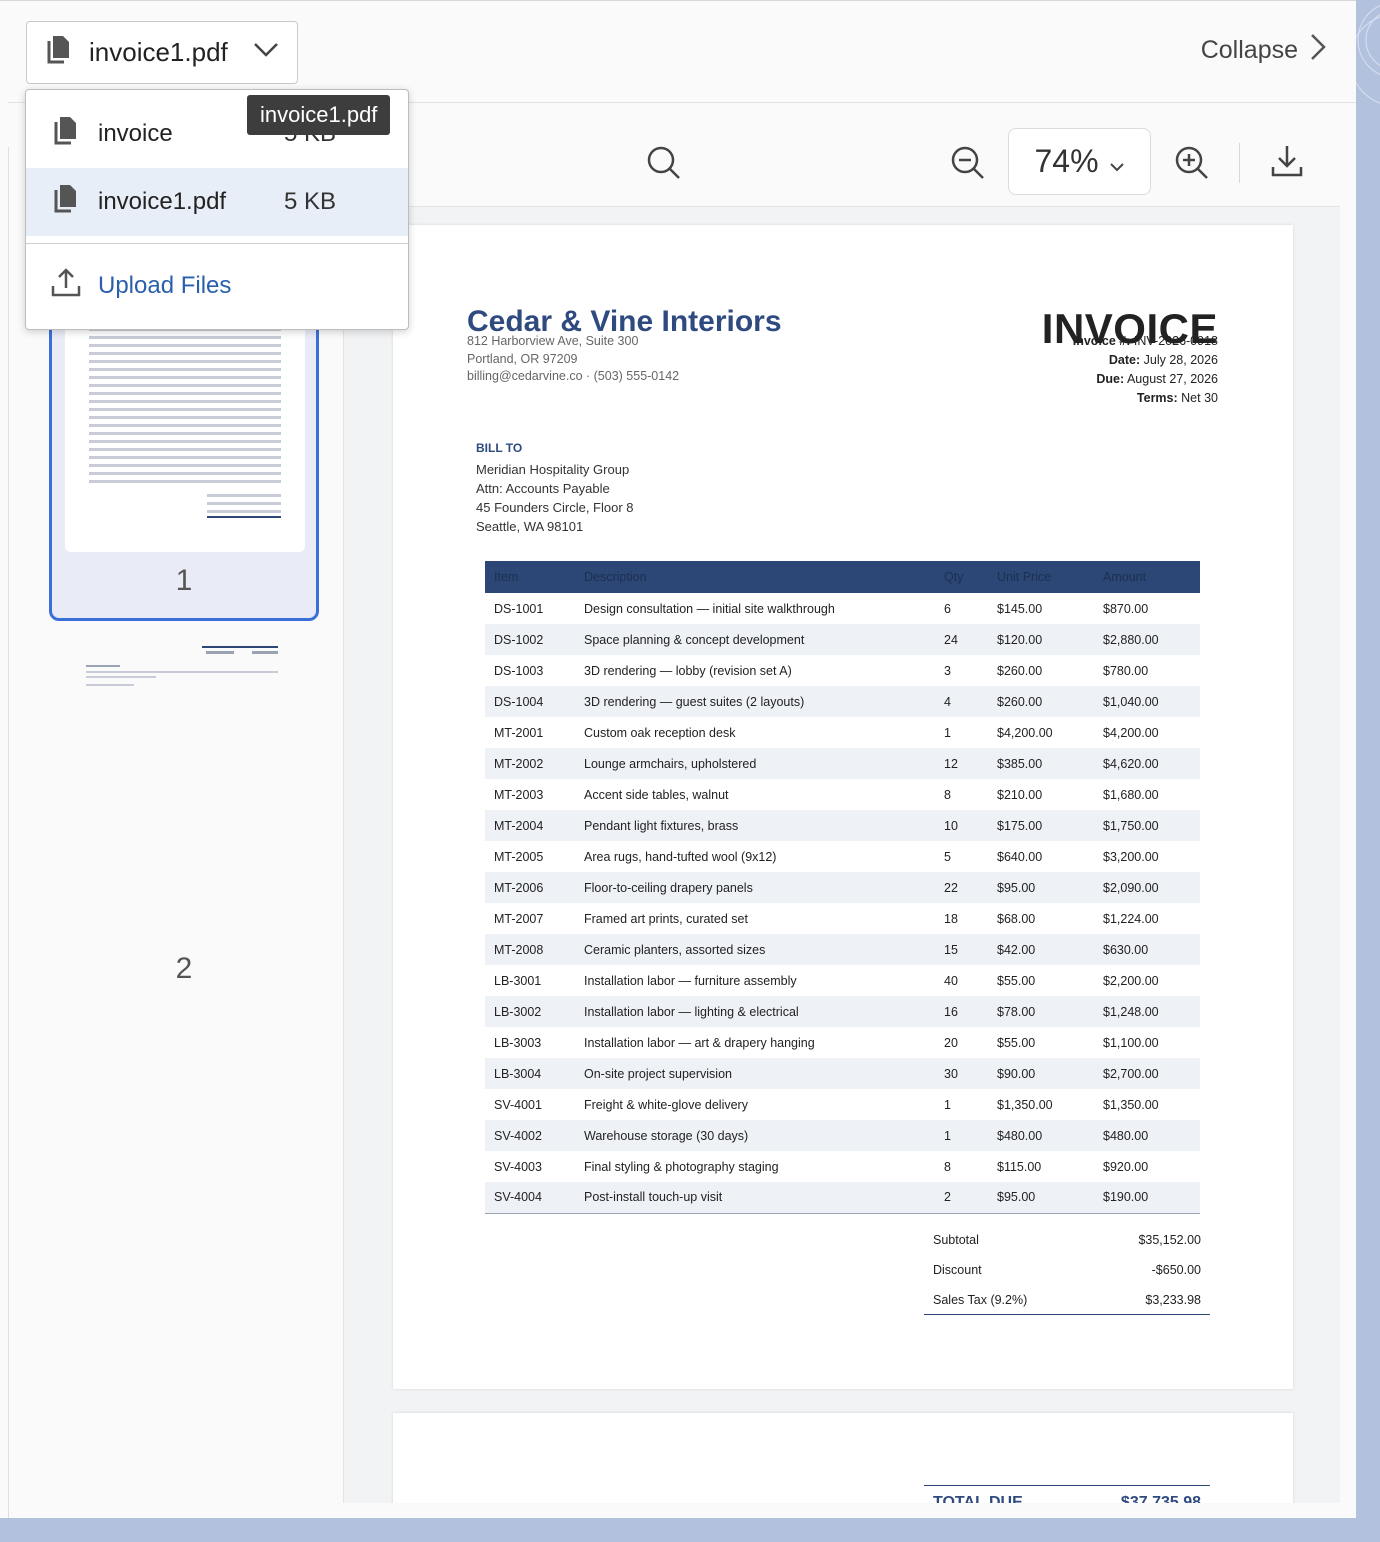 The width and height of the screenshot is (1380, 1542). I want to click on cell-amount: $920.00, so click(1126, 1166).